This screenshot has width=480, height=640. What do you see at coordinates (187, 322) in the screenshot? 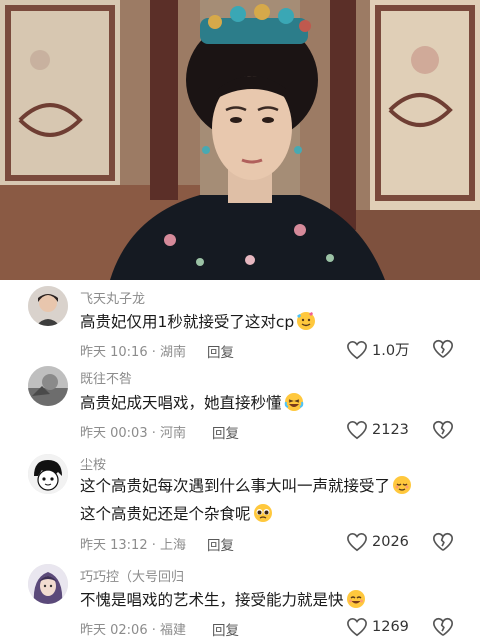
I see `comment-text-line: 高贵妃仅用1秒就接受了这对cp` at bounding box center [187, 322].